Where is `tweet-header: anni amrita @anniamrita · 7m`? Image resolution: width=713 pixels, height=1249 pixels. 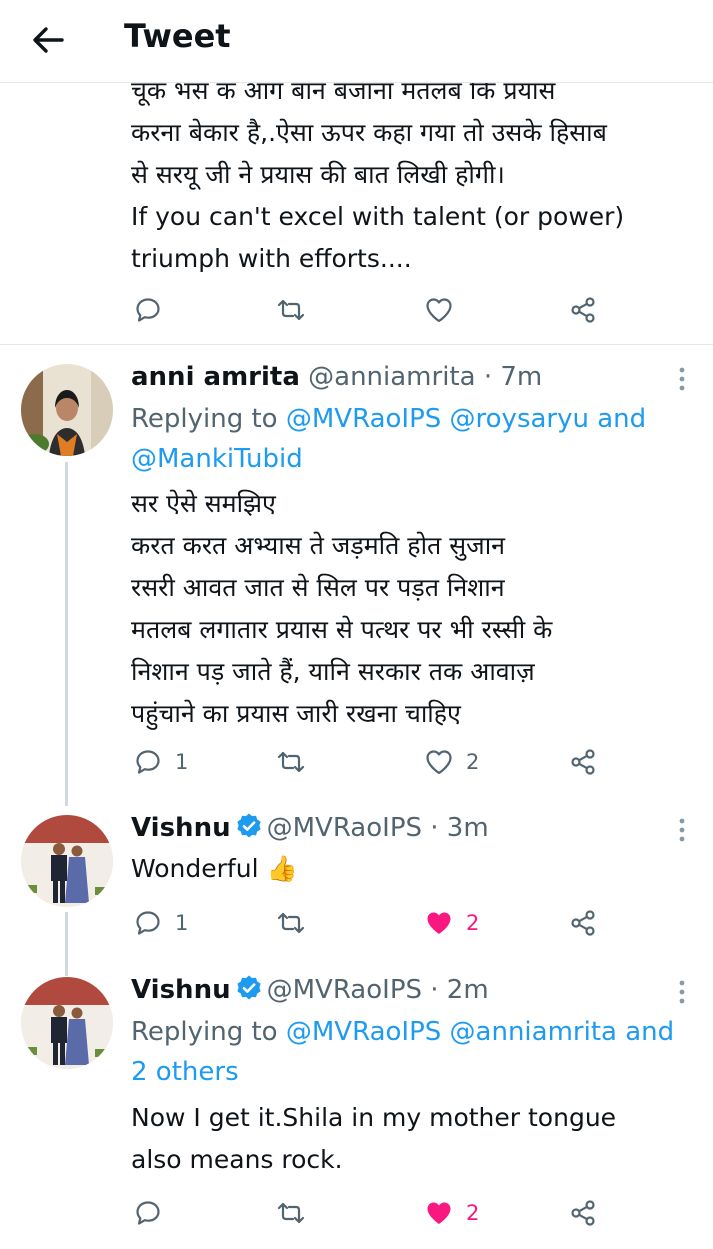
tweet-header: anni amrita @anniamrita · 7m is located at coordinates (336, 377).